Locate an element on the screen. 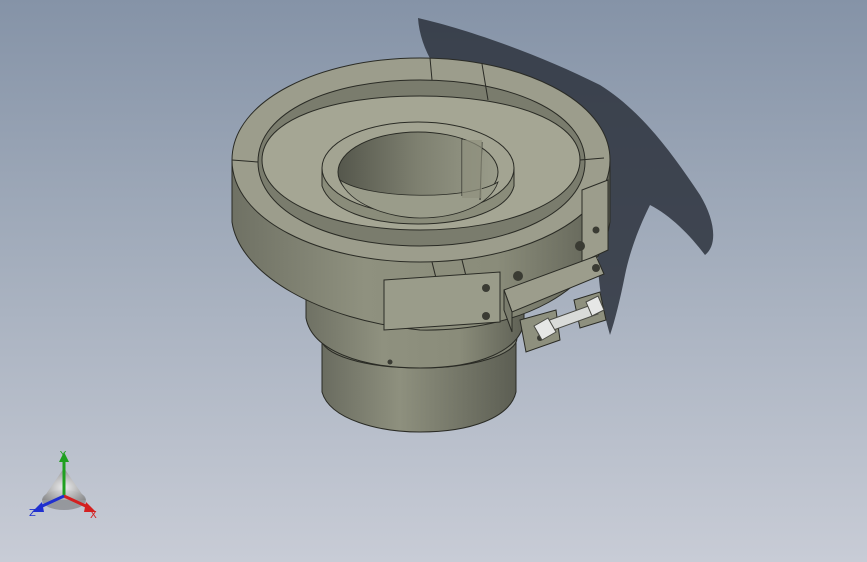 Image resolution: width=867 pixels, height=562 pixels. clamp-band-right is located at coordinates (595, 221).